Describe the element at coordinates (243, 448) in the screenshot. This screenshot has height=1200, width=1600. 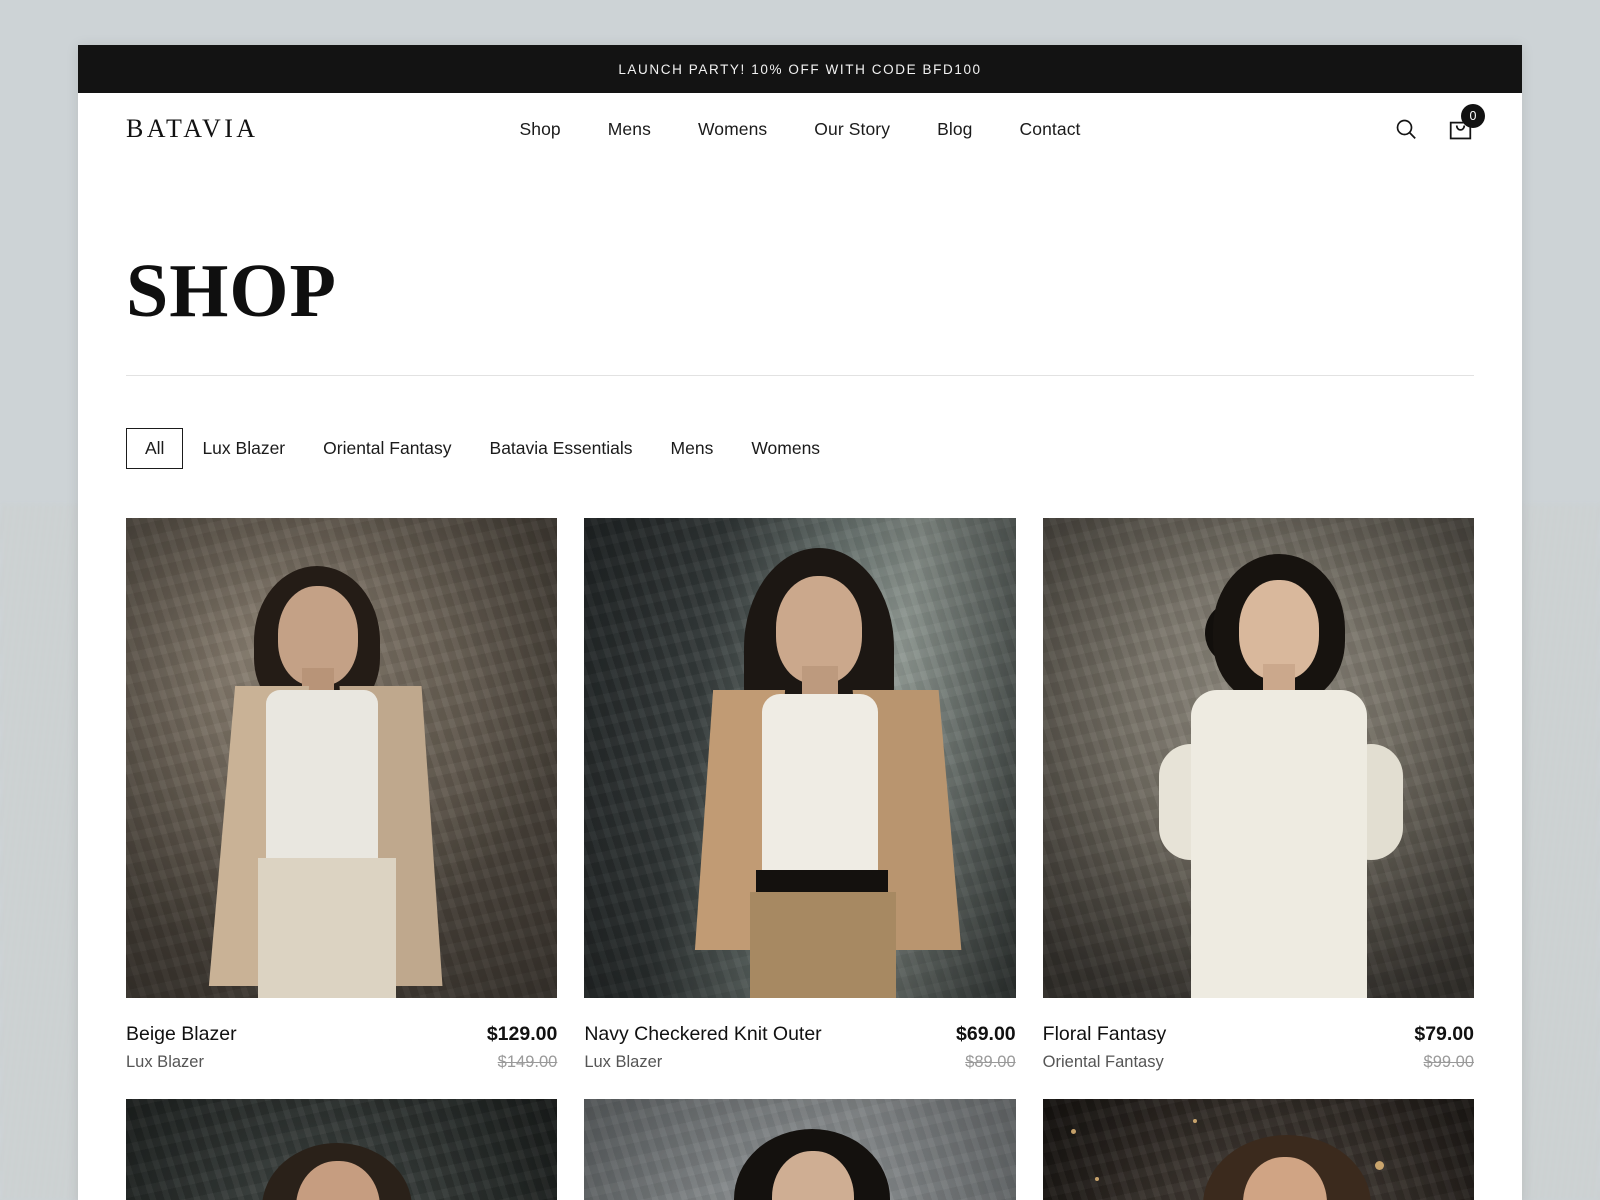
I see `filter-lux-blazer: Lux Blazer` at that location.